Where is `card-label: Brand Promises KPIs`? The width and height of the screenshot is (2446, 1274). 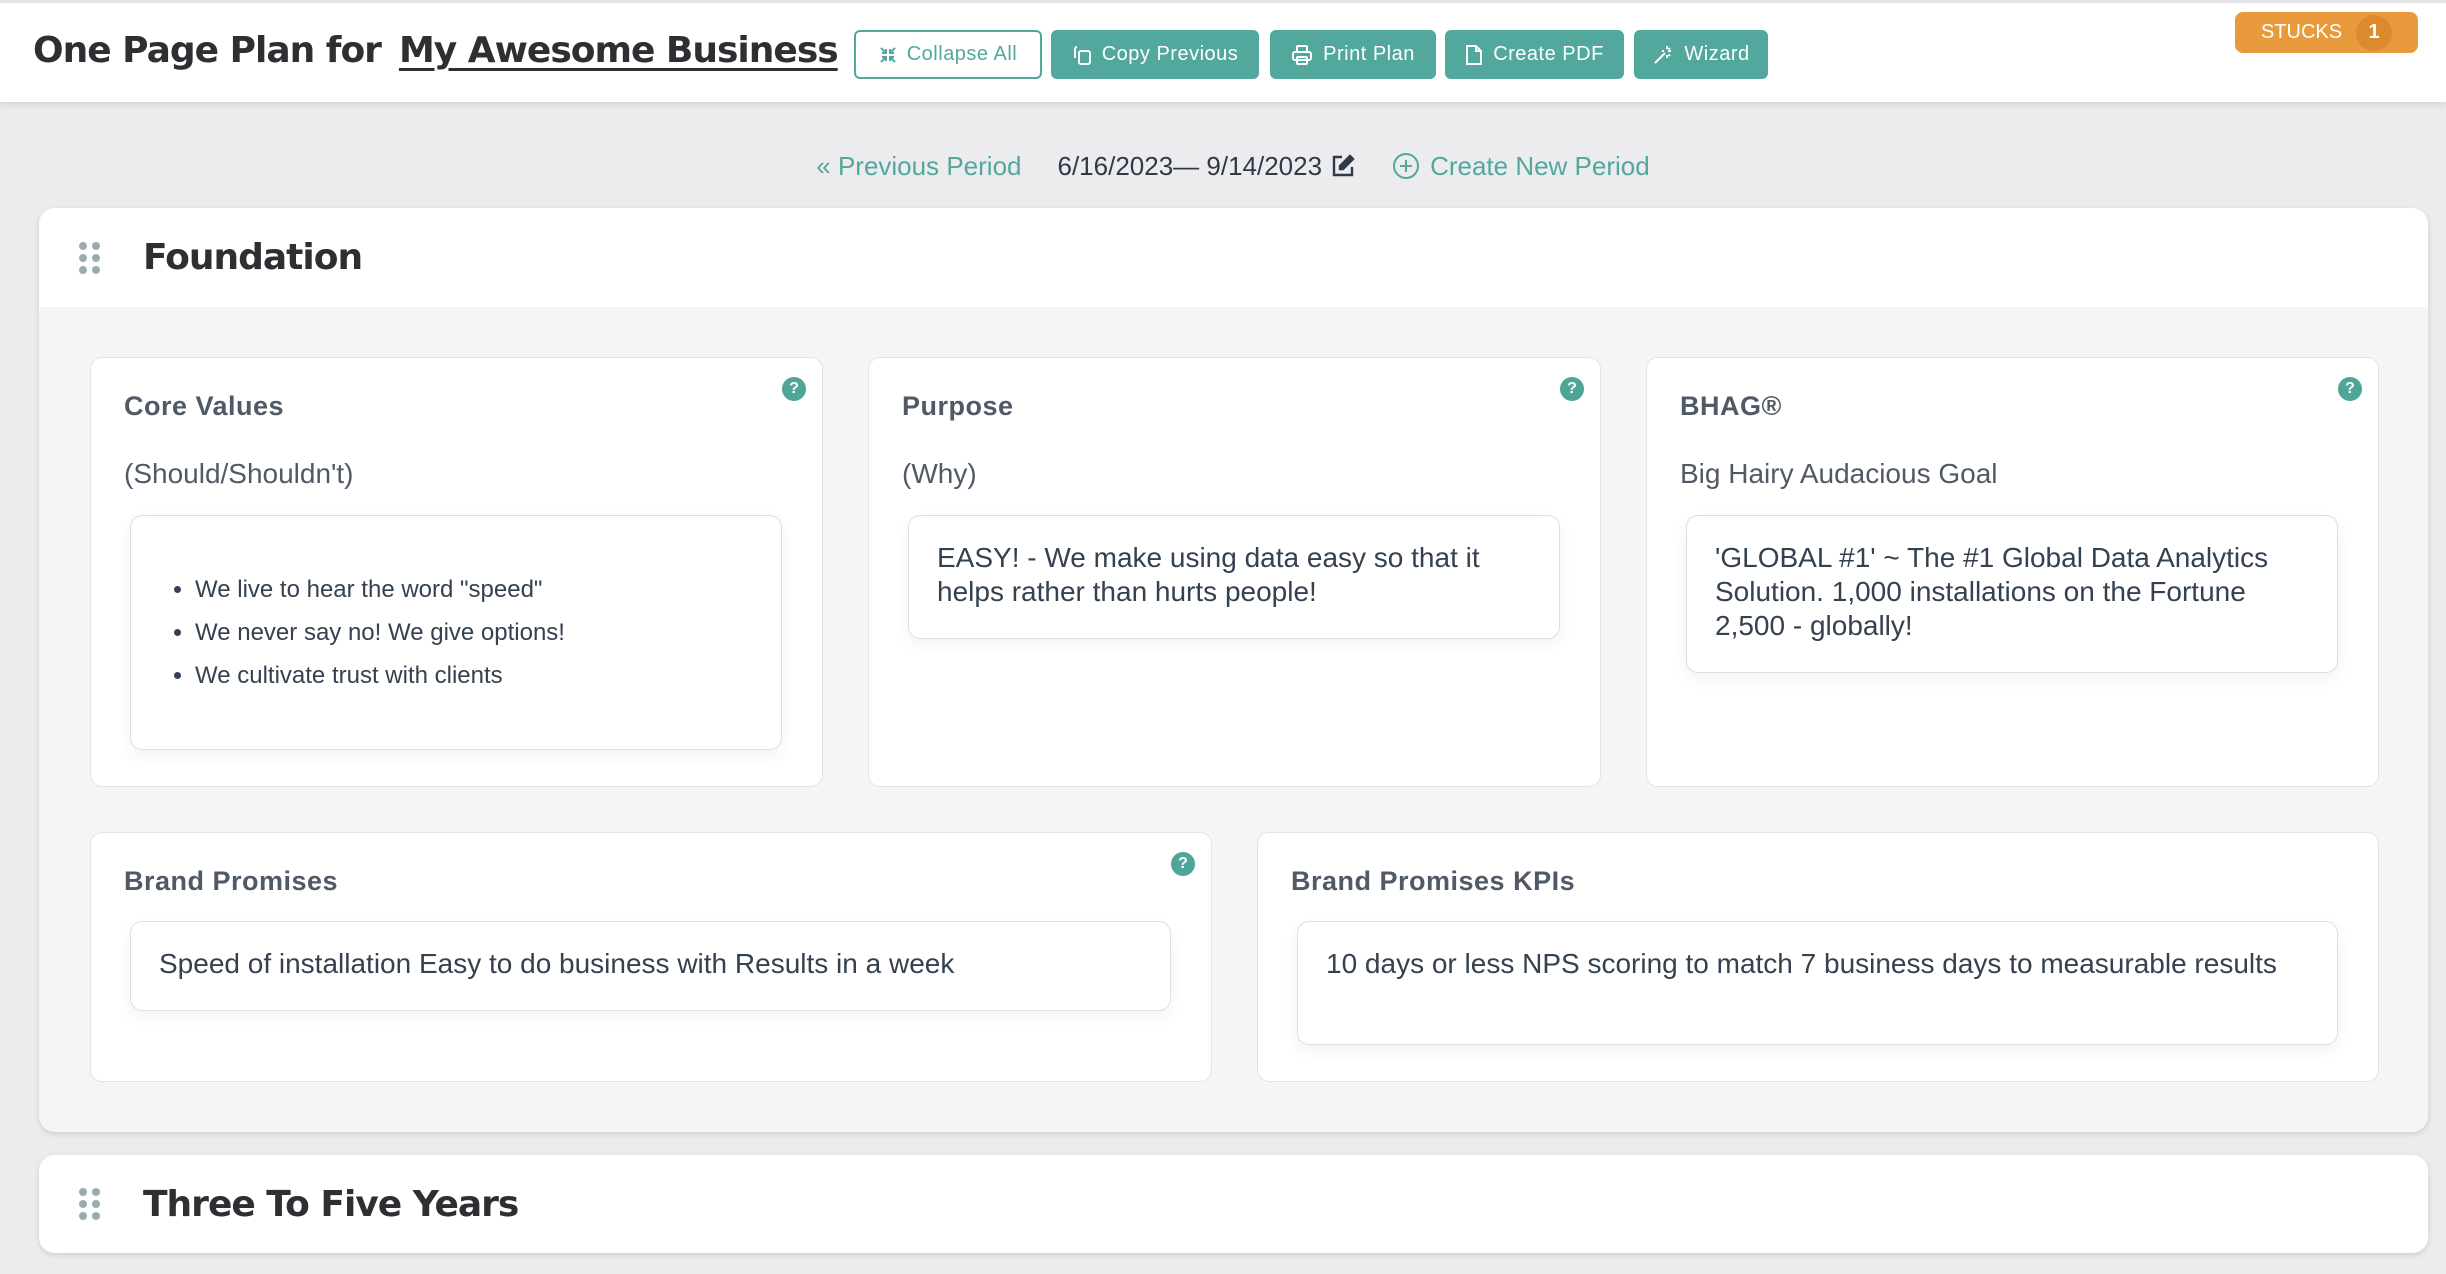 card-label: Brand Promises KPIs is located at coordinates (1433, 881).